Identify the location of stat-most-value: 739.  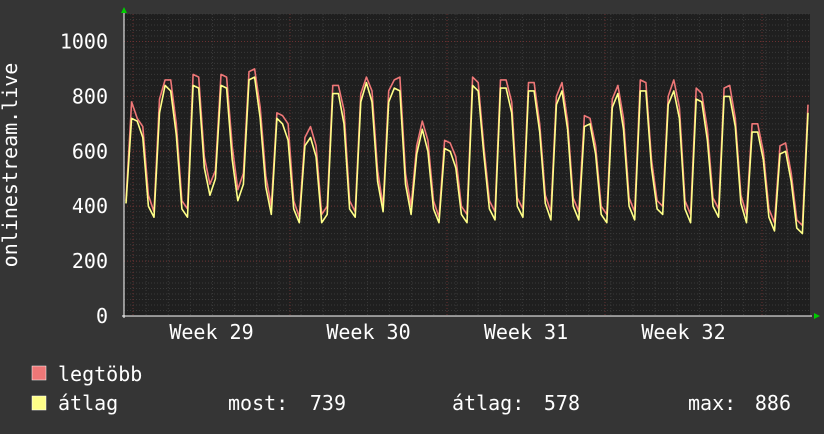
(328, 403).